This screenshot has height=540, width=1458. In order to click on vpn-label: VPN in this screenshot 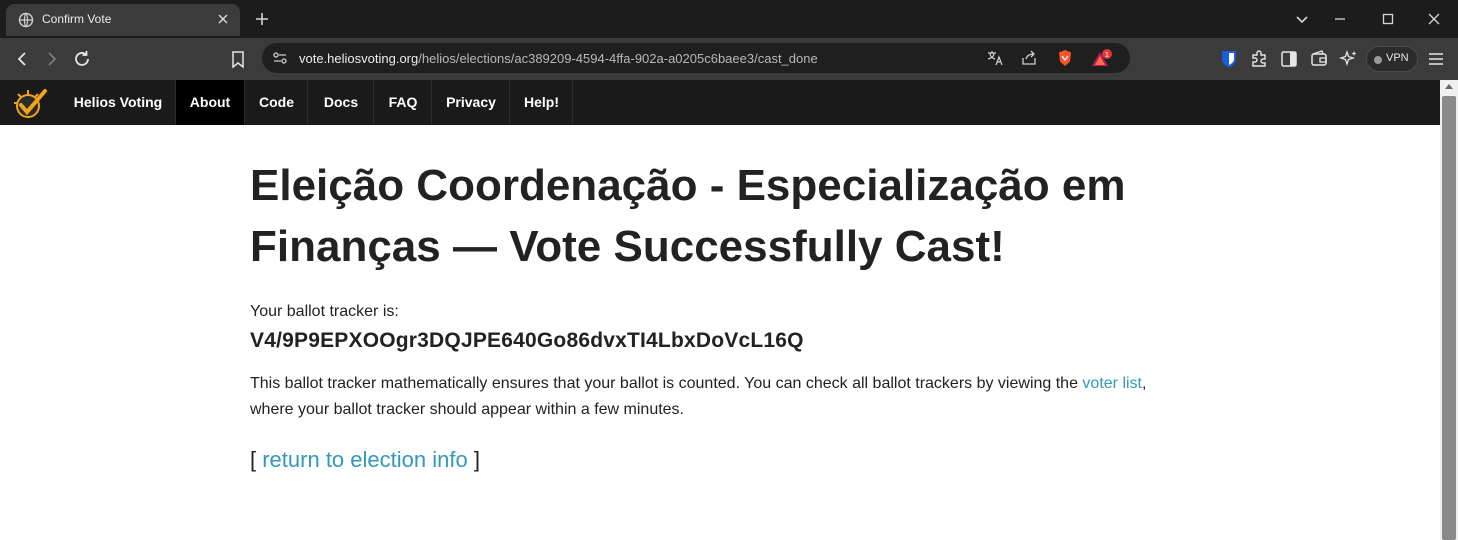, I will do `click(1397, 58)`.